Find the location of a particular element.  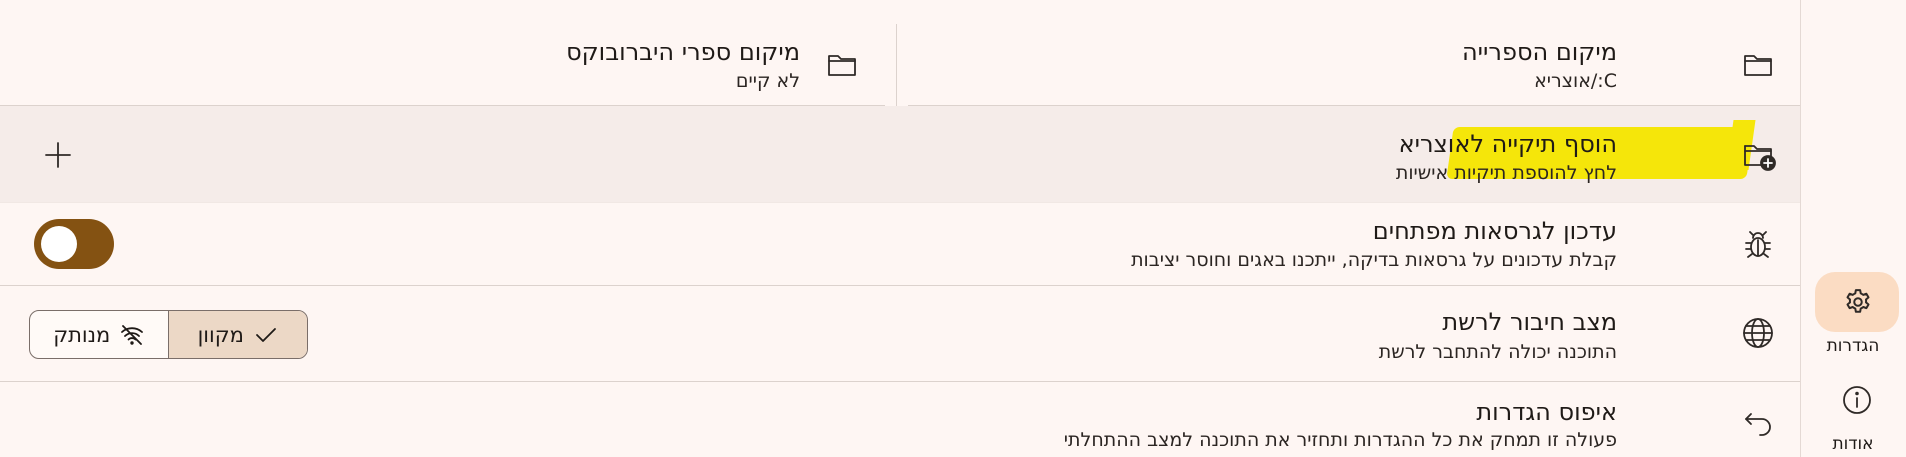

online-label: מקוון is located at coordinates (220, 334).